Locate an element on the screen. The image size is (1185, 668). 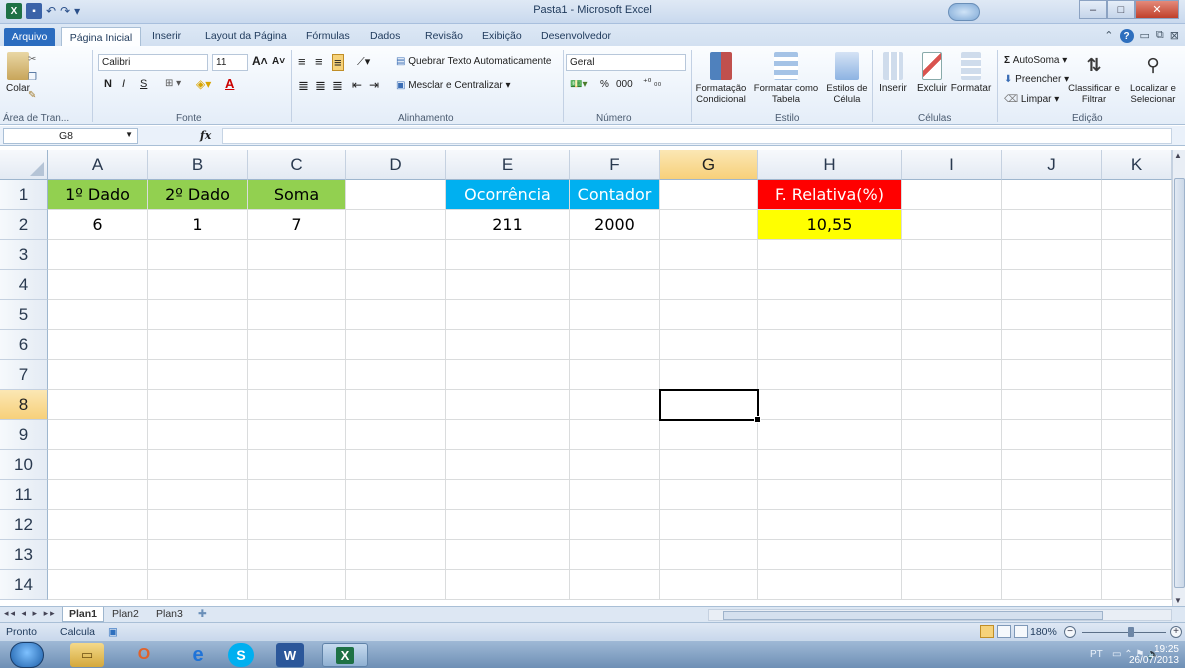
borders-icon: ⊞ ▾ is located at coordinates (173, 83).